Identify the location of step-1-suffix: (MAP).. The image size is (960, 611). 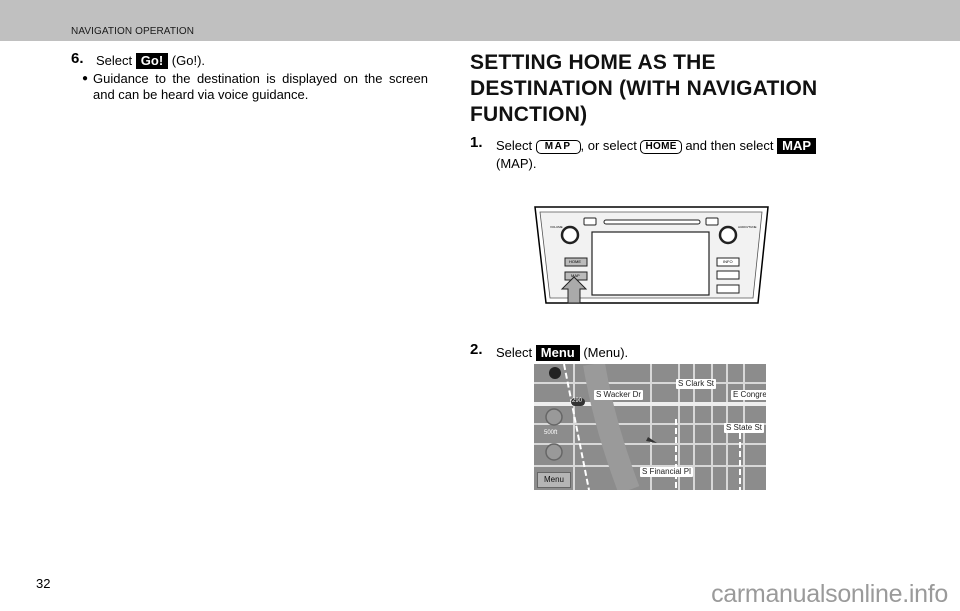
(516, 163).